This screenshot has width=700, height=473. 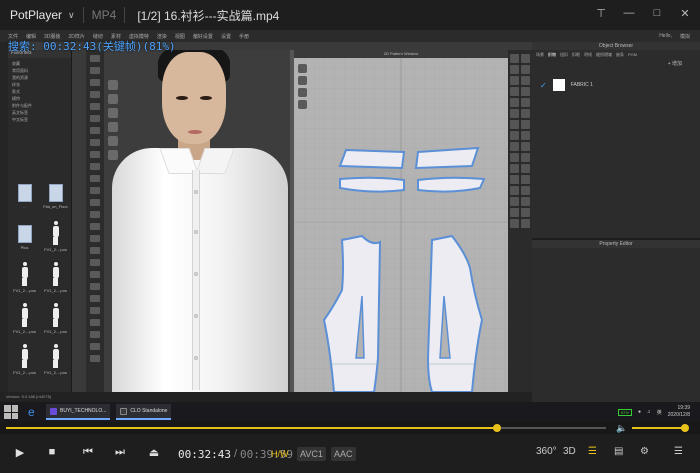 What do you see at coordinates (649, 412) in the screenshot?
I see `volume-tray-icon: ♫` at bounding box center [649, 412].